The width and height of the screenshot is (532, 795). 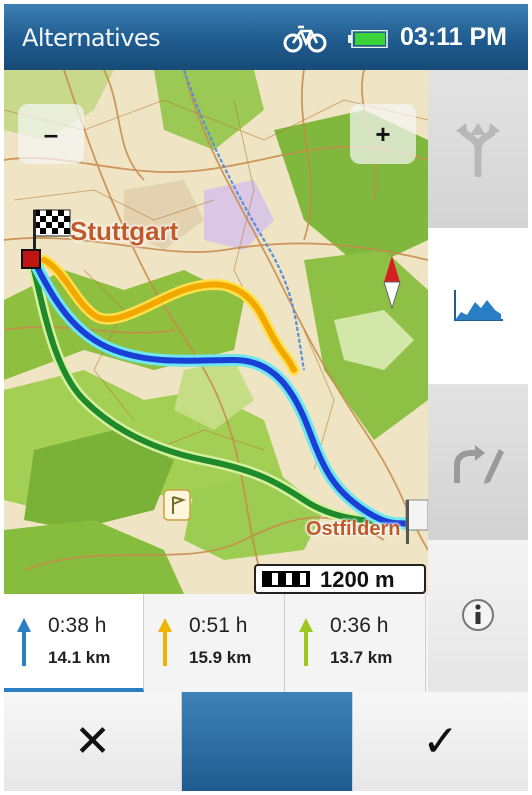 I want to click on elevation-profile-icon, so click(x=478, y=305).